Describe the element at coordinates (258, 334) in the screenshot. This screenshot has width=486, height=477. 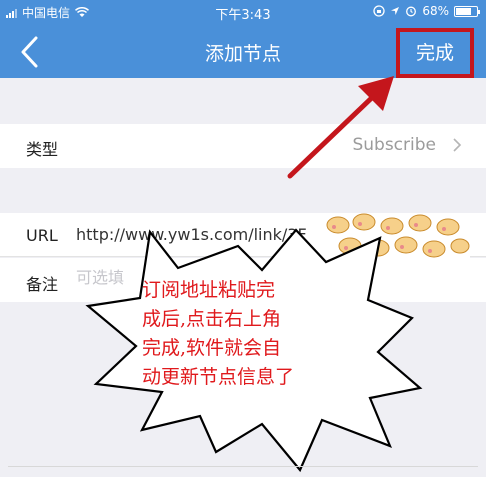
I see `annotation-text: 订阅地址粘贴完 成后,点击右上角 完成,软件就会自 动更新节点信息了` at that location.